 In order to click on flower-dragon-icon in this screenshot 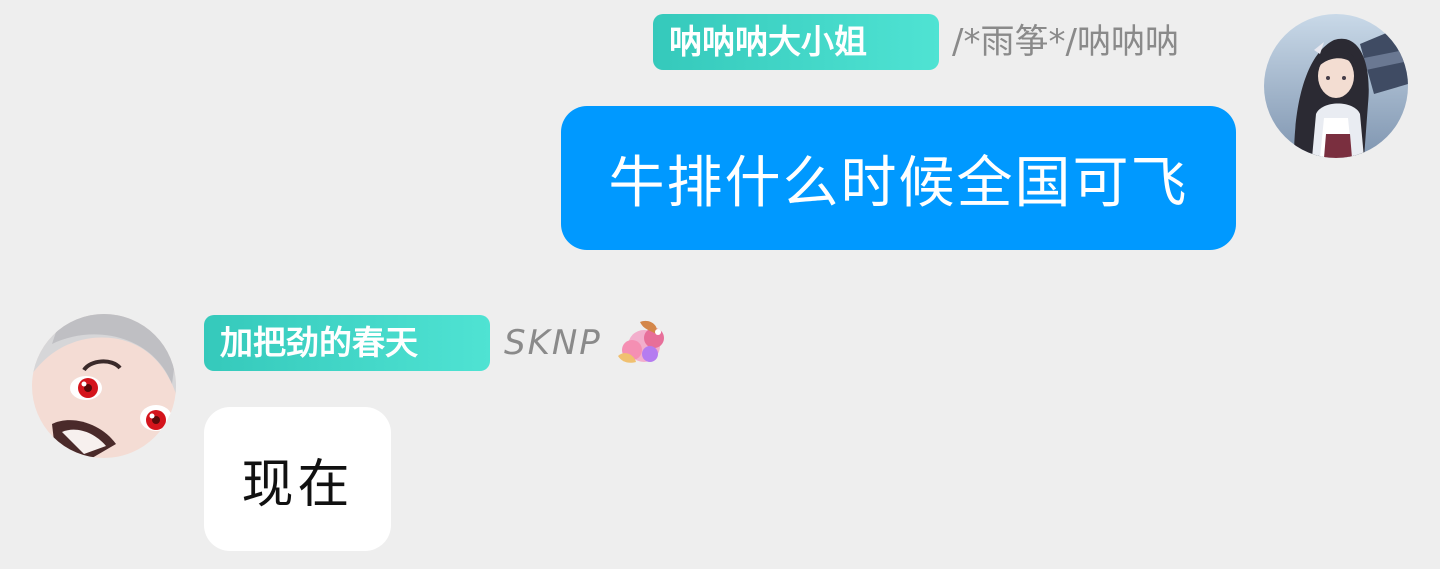, I will do `click(640, 343)`.